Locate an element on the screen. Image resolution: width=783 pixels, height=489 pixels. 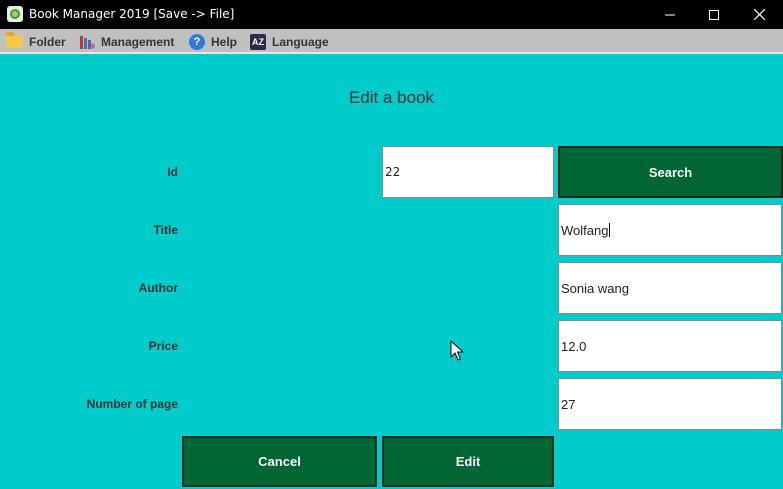
author-label: Author is located at coordinates (158, 288).